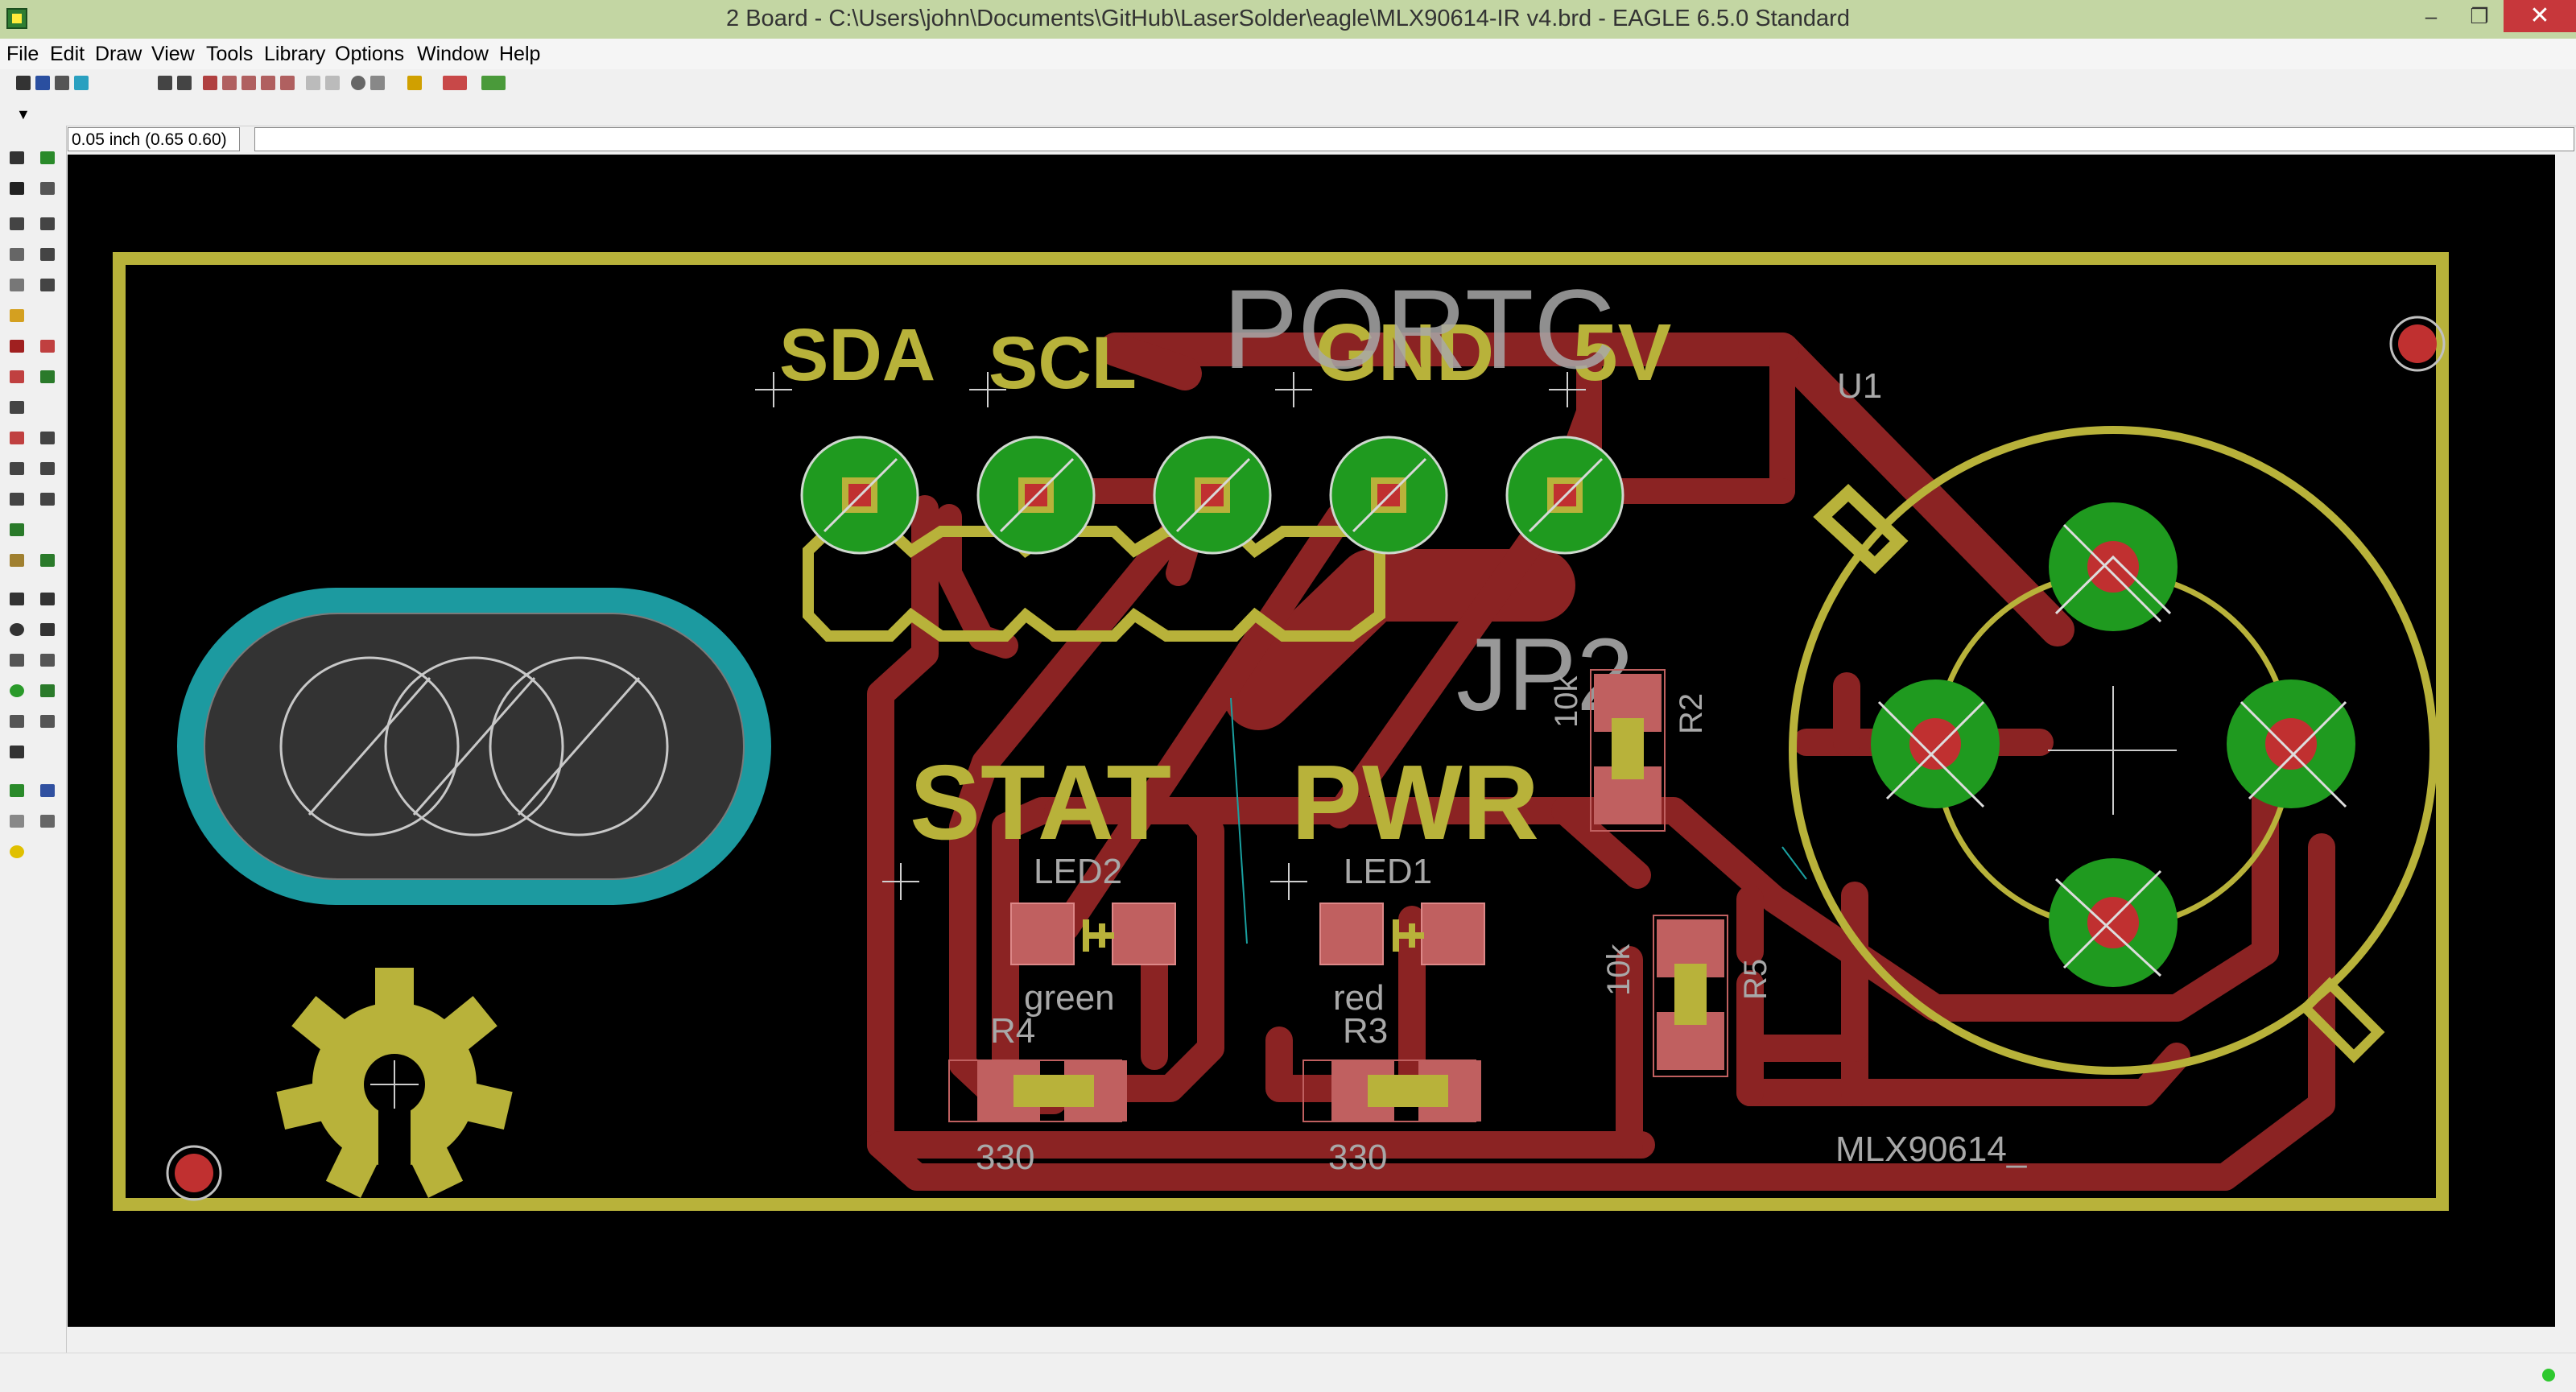  What do you see at coordinates (17, 188) in the screenshot?
I see `display-layers-icon` at bounding box center [17, 188].